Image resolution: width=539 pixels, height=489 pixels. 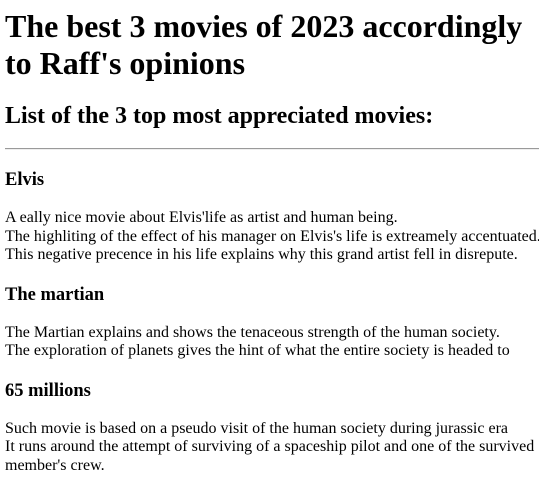 What do you see at coordinates (48, 390) in the screenshot?
I see `movie-title: 65 millions` at bounding box center [48, 390].